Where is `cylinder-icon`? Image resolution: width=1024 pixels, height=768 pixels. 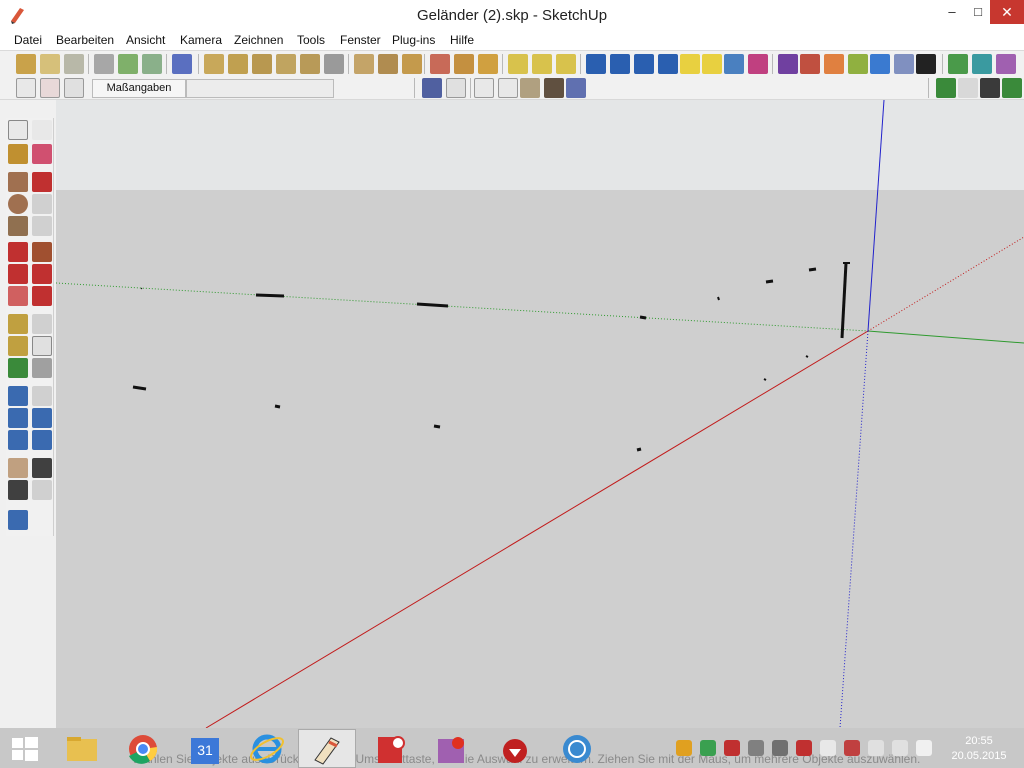 cylinder-icon is located at coordinates (238, 64).